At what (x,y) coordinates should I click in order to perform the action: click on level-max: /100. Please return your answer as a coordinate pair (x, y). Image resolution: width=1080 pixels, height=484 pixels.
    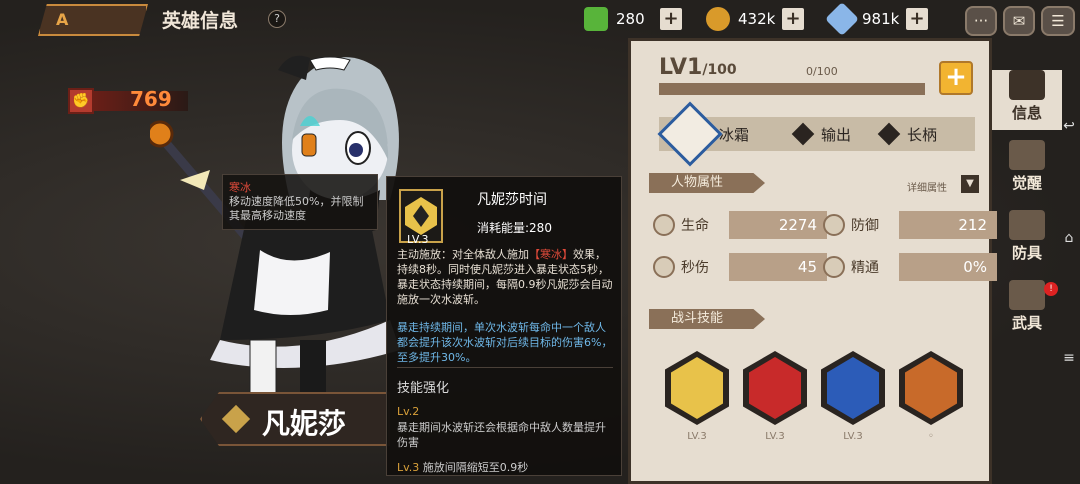
    Looking at the image, I should click on (719, 70).